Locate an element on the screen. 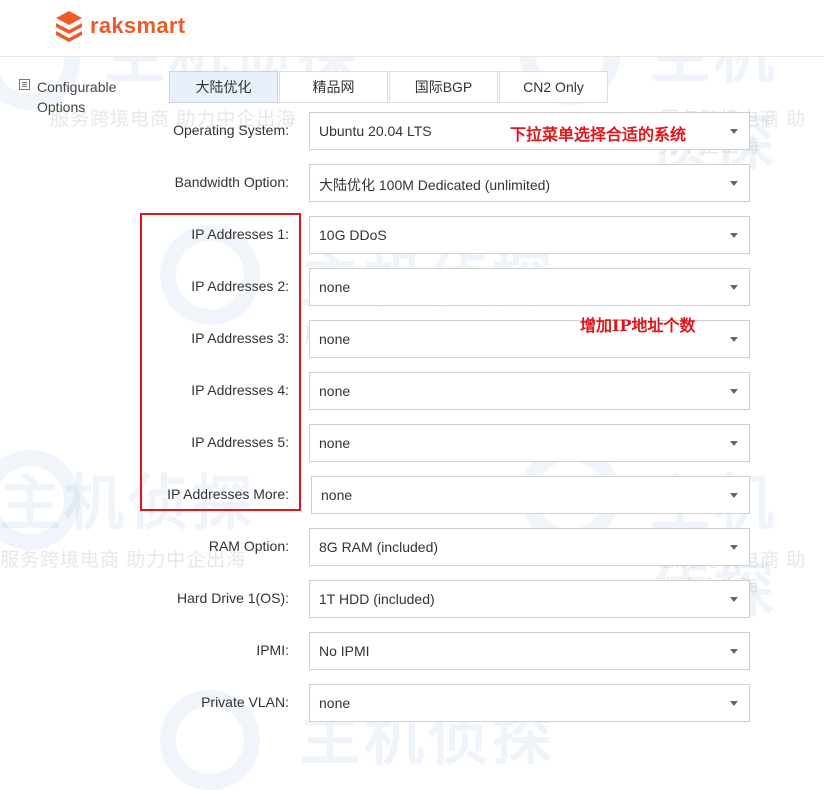  option-row-ipmi: IPMI: No IPMI is located at coordinates (412, 651).